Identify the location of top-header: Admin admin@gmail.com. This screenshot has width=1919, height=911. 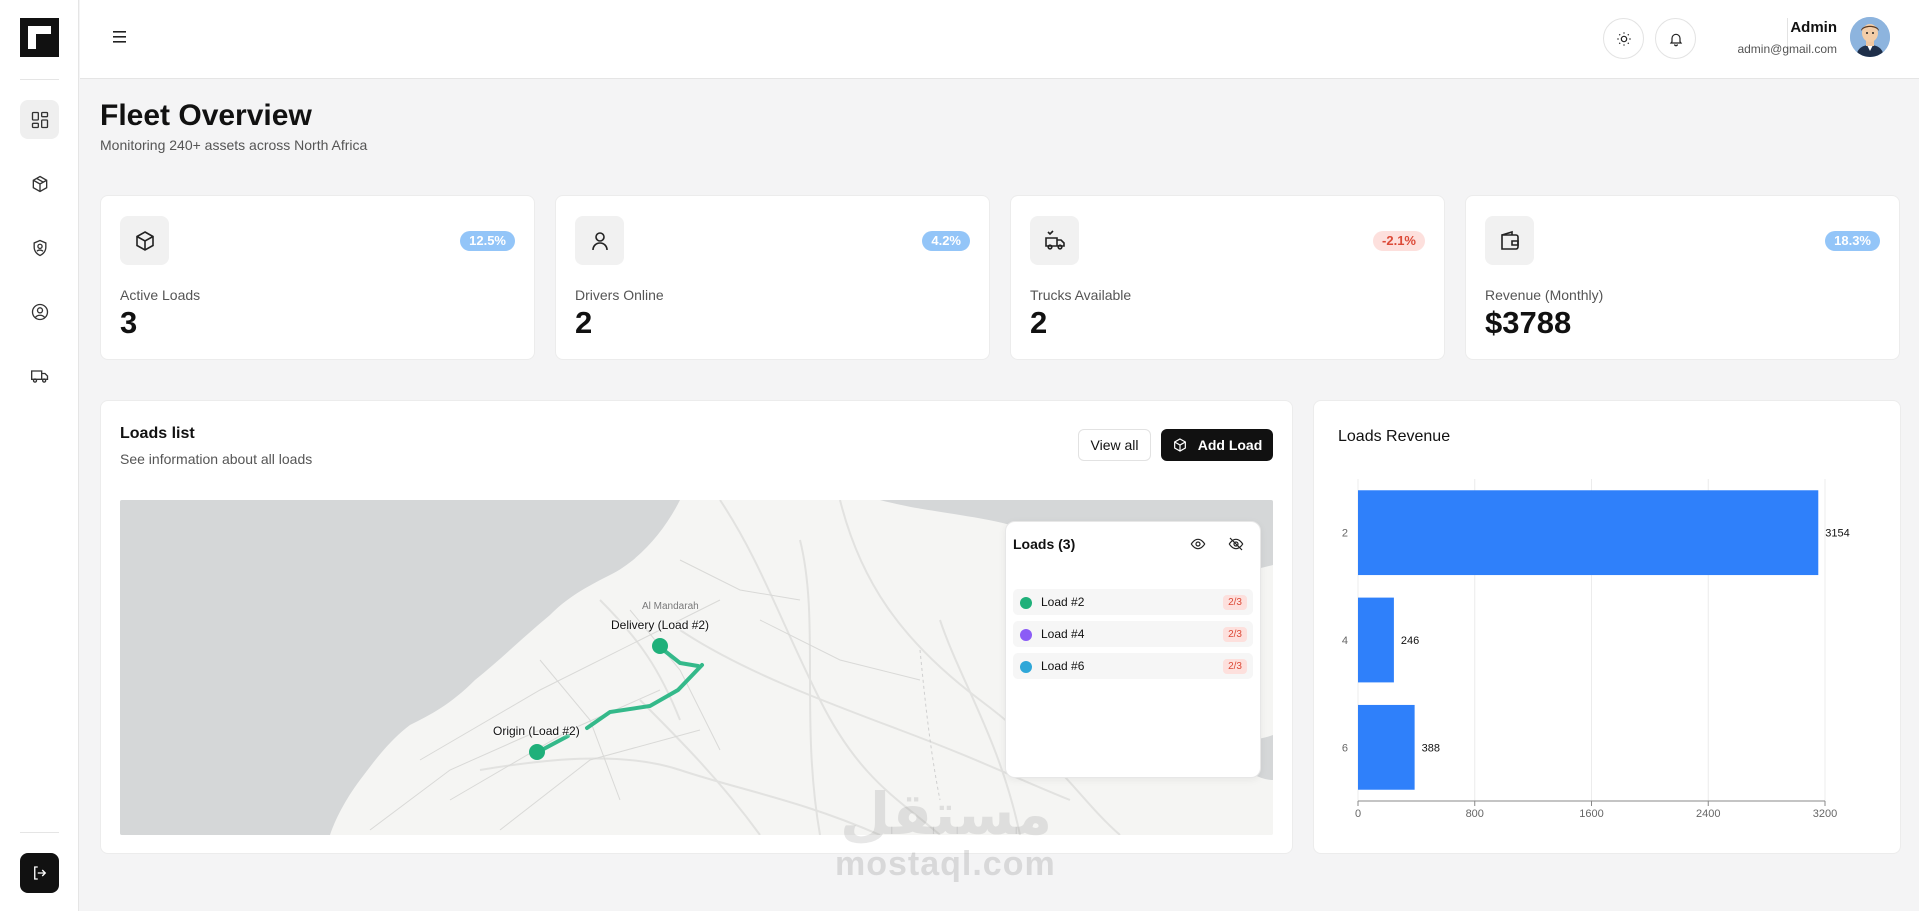
(999, 39).